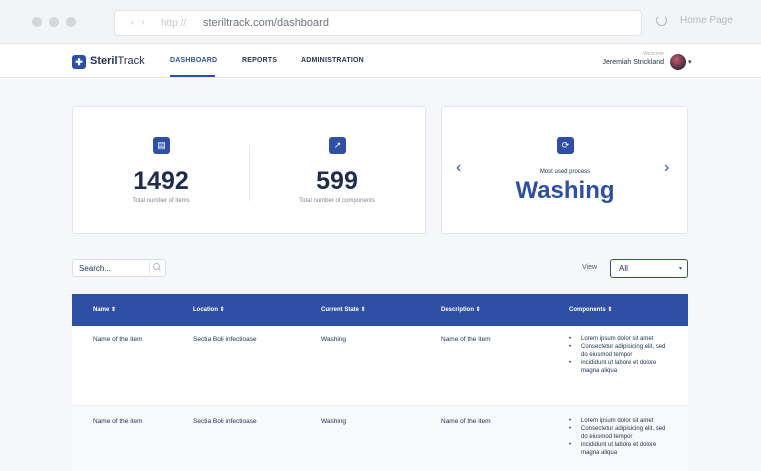 The width and height of the screenshot is (761, 471). Describe the element at coordinates (79, 62) in the screenshot. I see `logo-icon: ✚` at that location.